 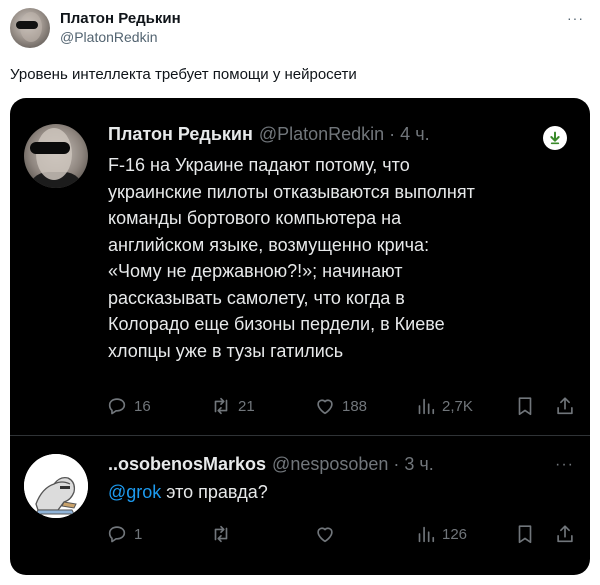 I want to click on reply-count: 1, so click(x=138, y=534).